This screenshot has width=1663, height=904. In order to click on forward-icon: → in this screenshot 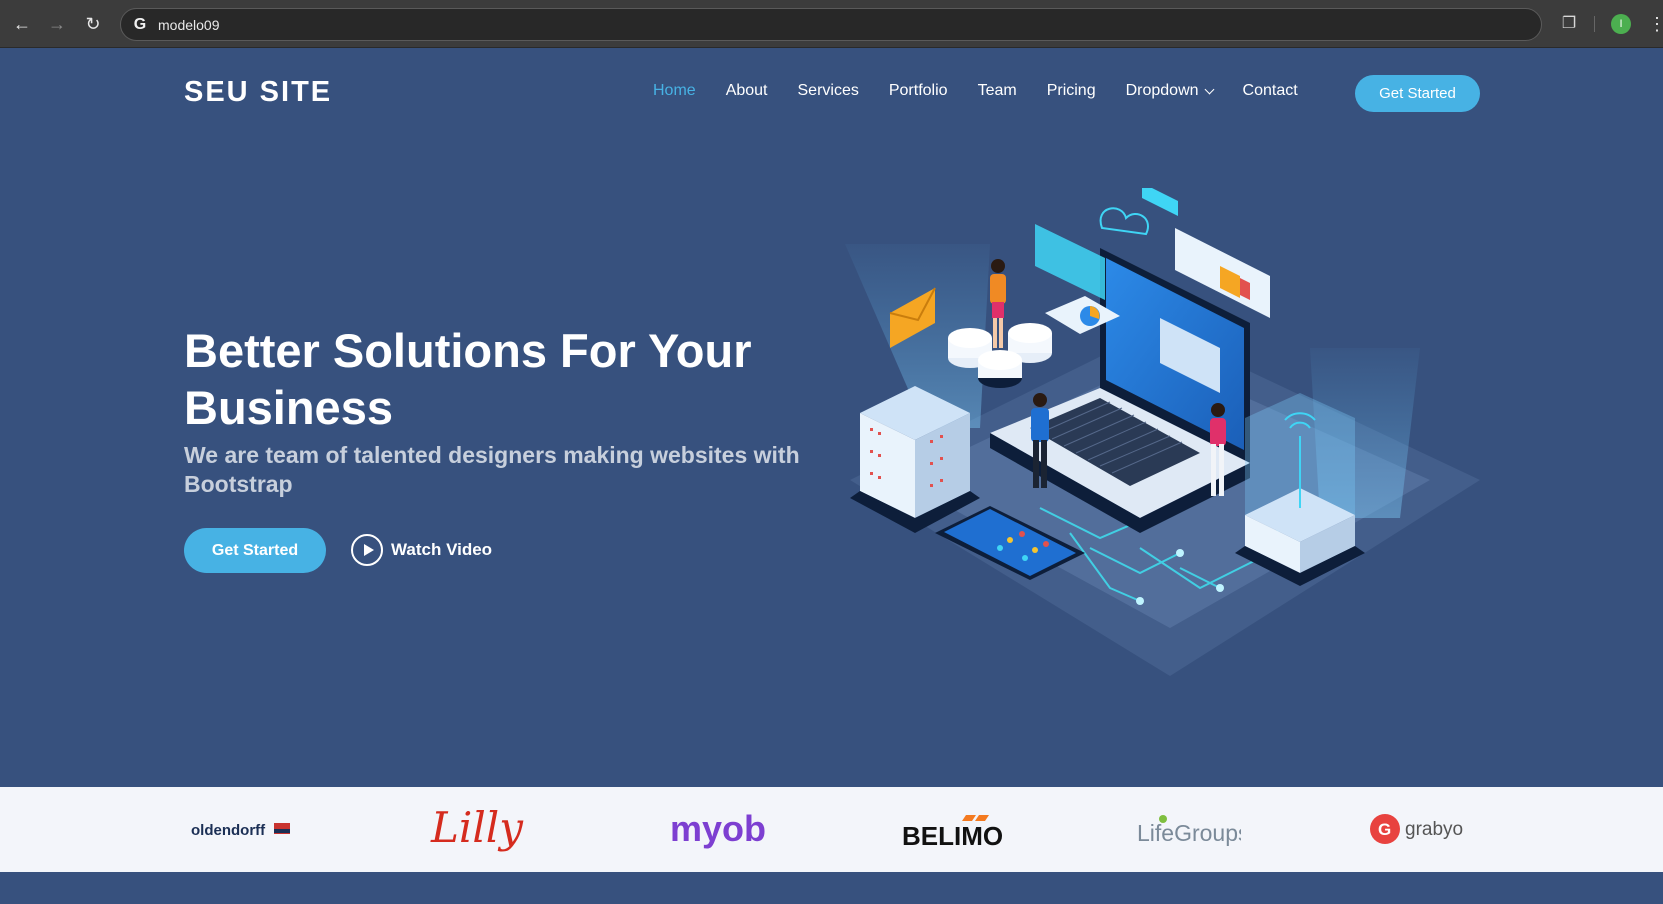, I will do `click(57, 24)`.